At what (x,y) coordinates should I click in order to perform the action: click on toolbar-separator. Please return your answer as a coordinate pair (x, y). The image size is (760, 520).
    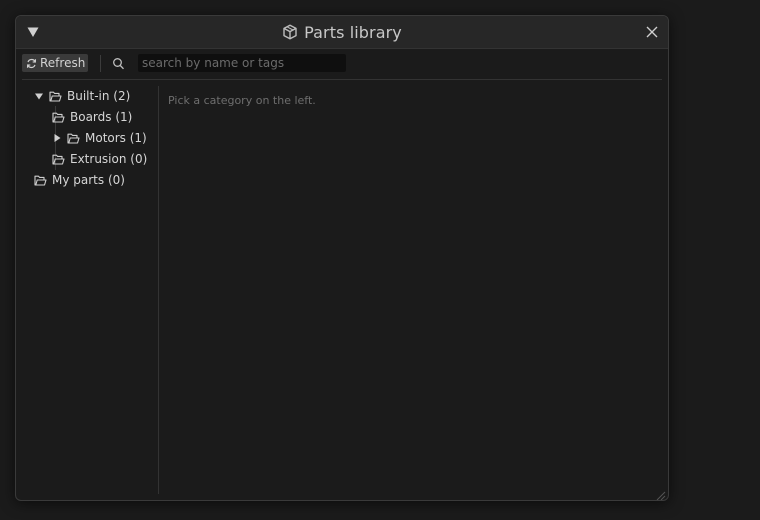
    Looking at the image, I should click on (100, 63).